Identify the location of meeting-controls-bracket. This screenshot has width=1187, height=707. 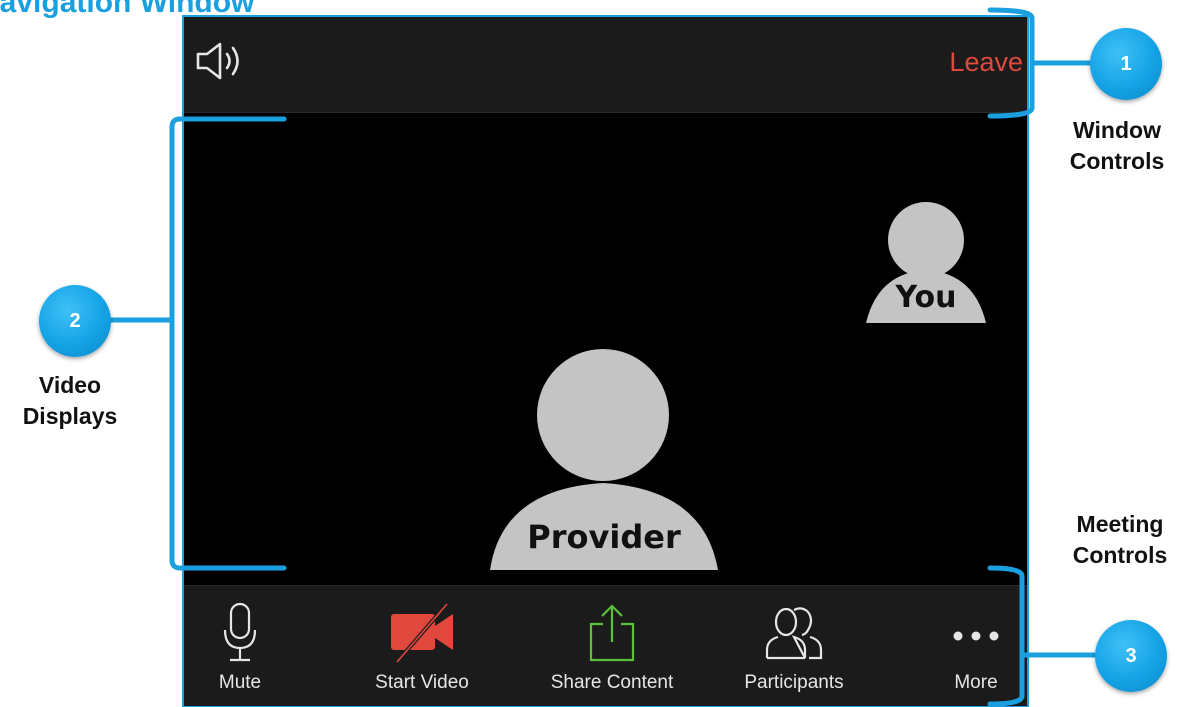
(1006, 635).